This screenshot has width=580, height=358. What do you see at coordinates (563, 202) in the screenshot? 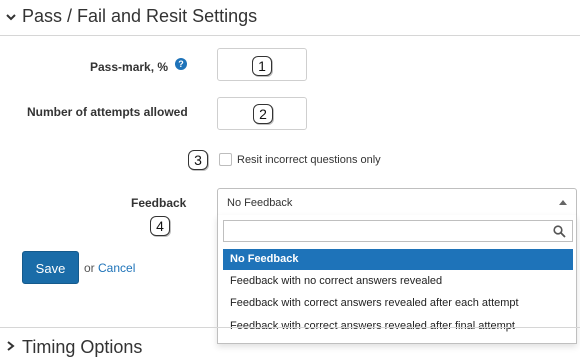
I see `caret-up-icon` at bounding box center [563, 202].